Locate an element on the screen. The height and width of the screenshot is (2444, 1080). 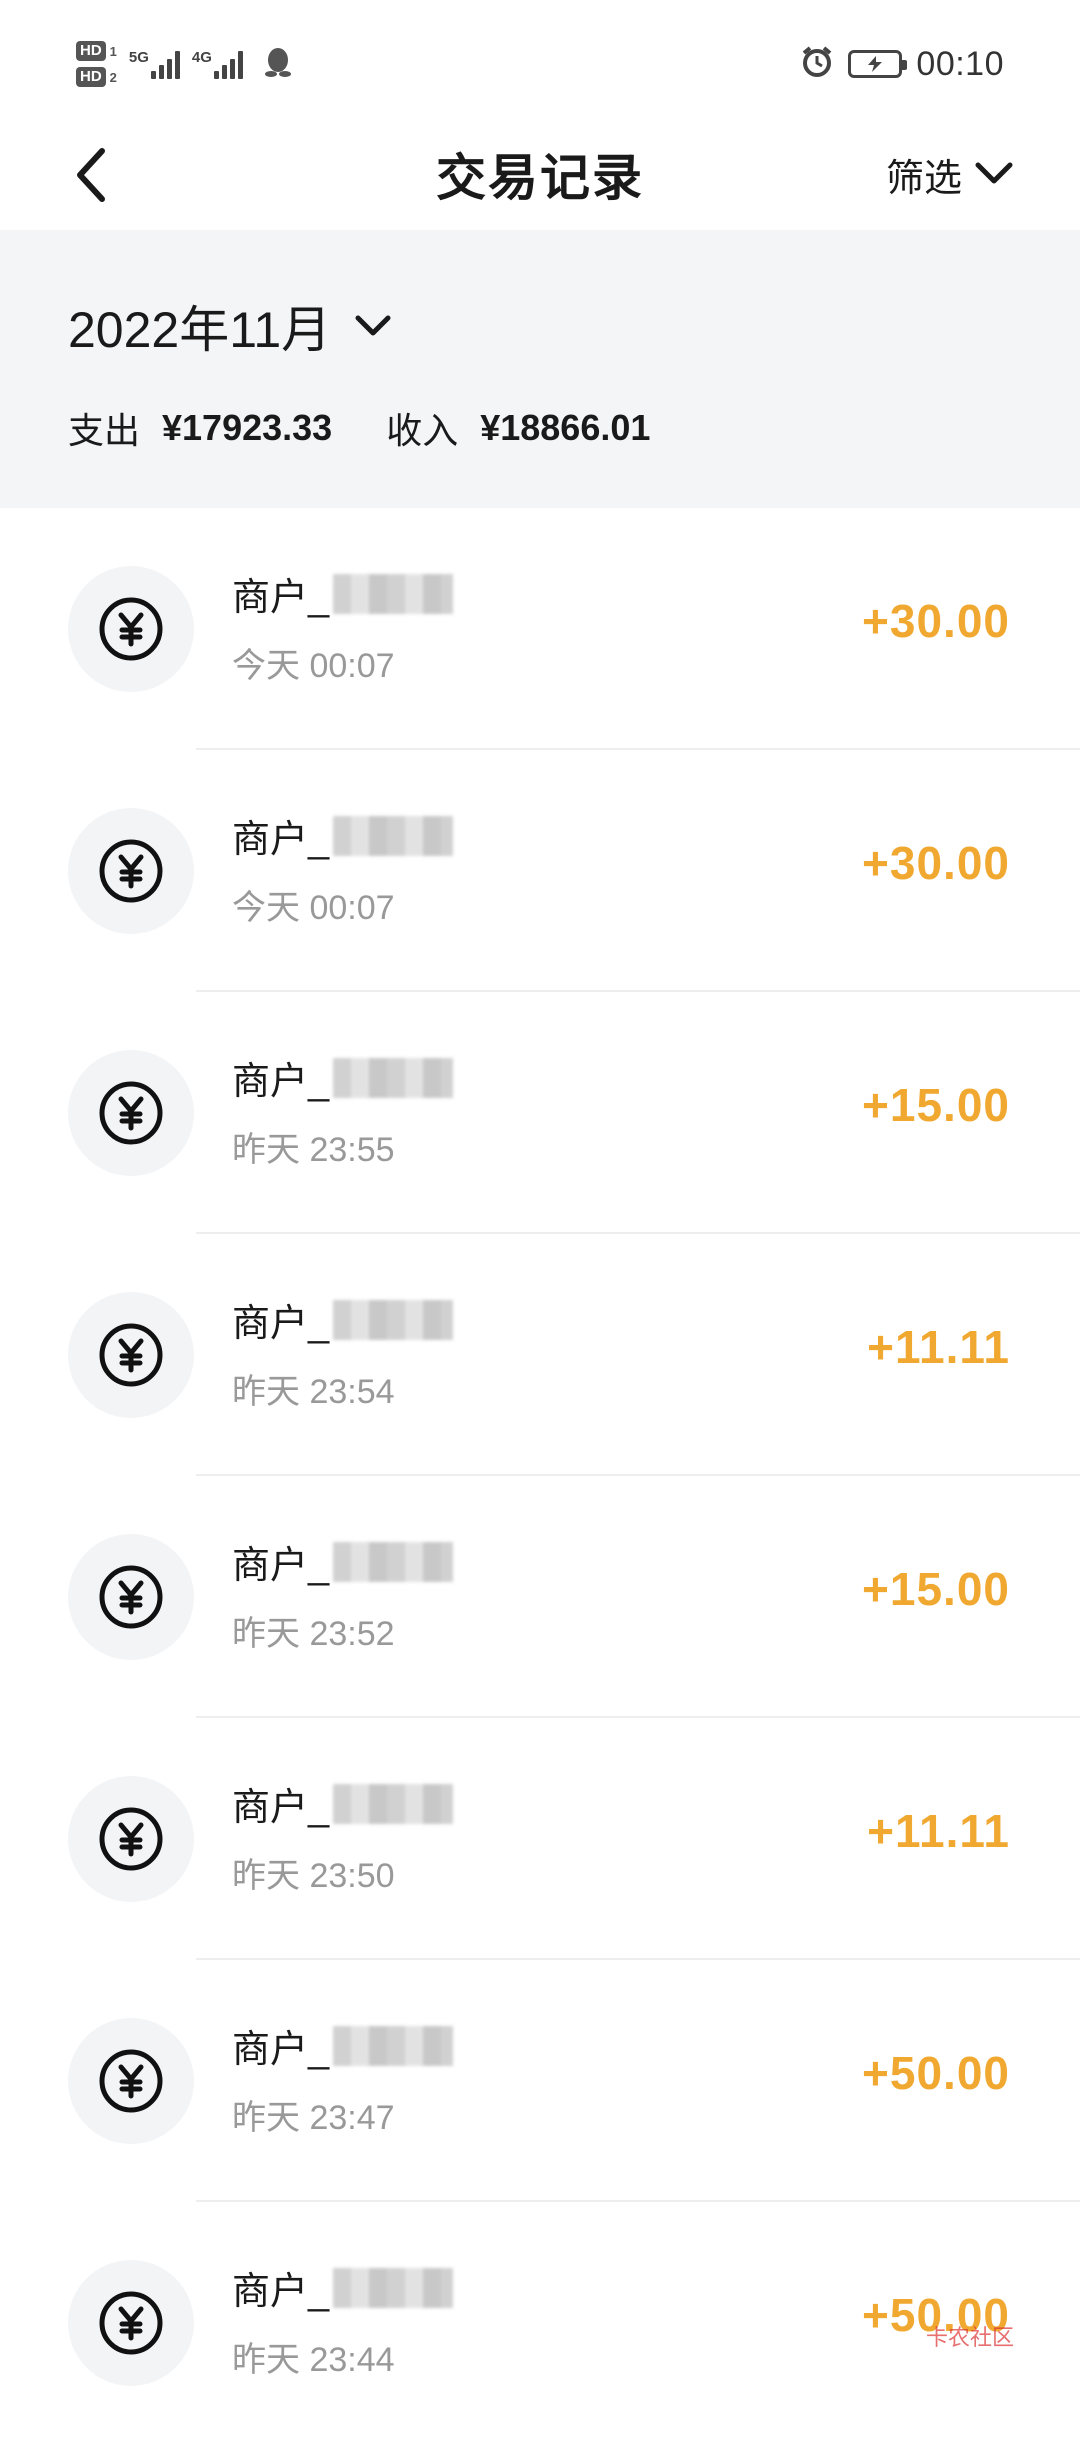
status-bar: HD 1 HD 2 5G 4G is located at coordinates (540, 60).